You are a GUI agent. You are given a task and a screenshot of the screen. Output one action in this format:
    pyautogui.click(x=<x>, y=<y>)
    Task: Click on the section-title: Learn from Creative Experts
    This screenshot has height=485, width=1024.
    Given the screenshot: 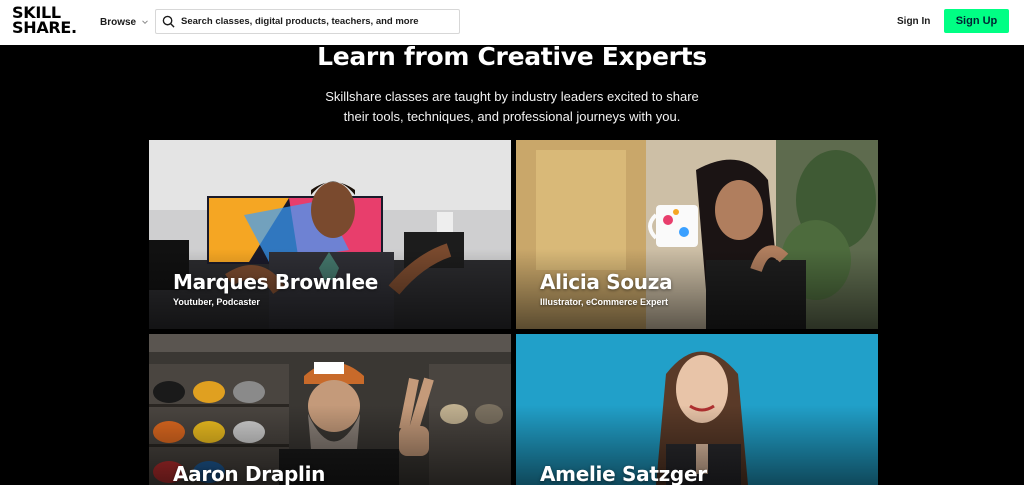 What is the action you would take?
    pyautogui.click(x=512, y=56)
    